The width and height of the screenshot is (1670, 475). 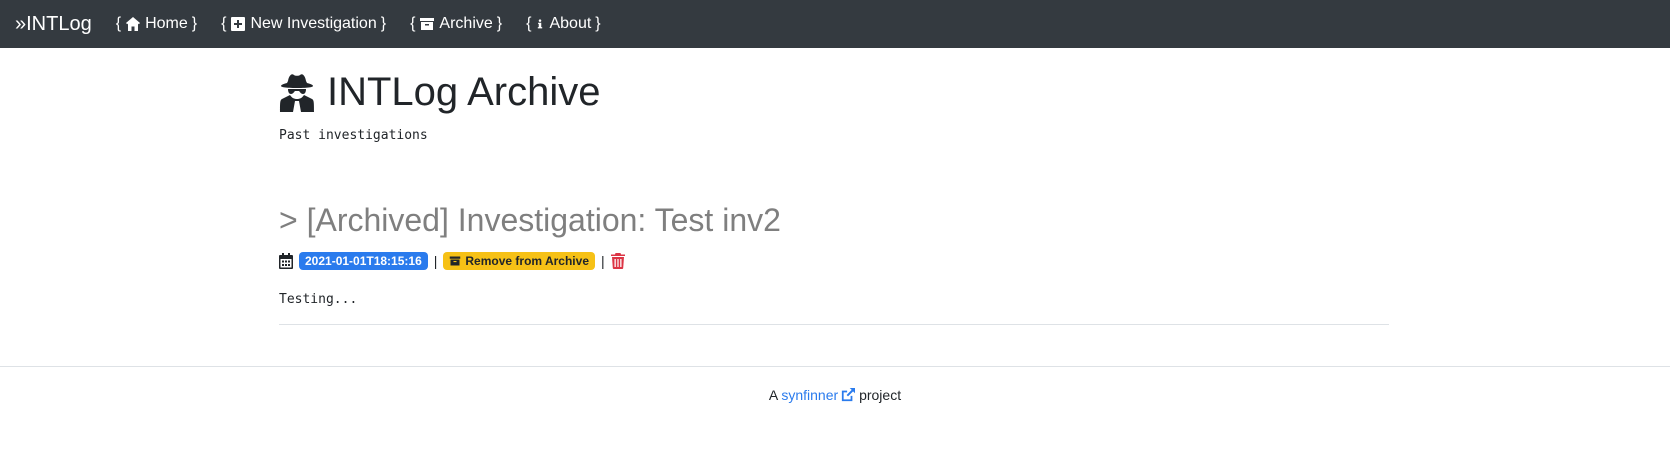 I want to click on footer-suffix: project, so click(x=880, y=395).